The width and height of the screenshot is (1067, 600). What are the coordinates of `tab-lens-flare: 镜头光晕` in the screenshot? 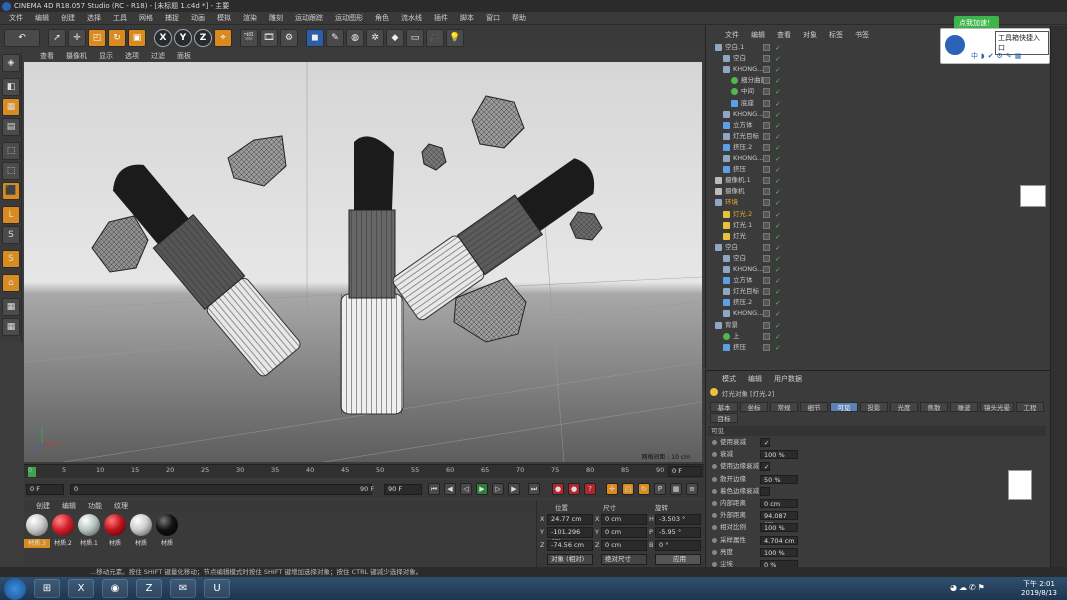 It's located at (997, 407).